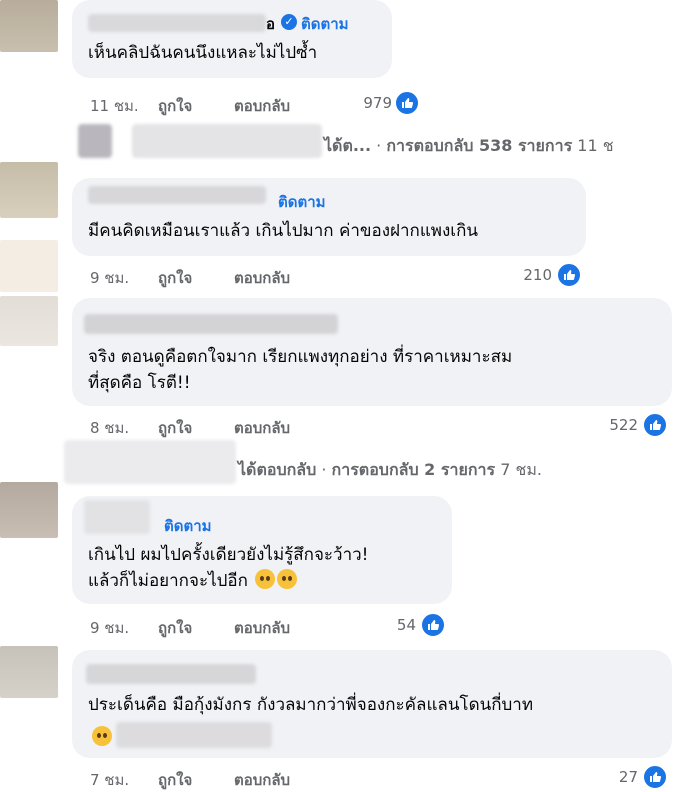  I want to click on verified-icon: ✓, so click(289, 22).